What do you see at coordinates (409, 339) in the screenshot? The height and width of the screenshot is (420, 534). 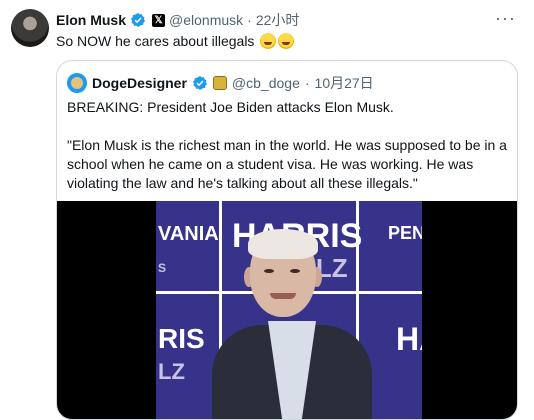 I see `sign-ha: HA` at bounding box center [409, 339].